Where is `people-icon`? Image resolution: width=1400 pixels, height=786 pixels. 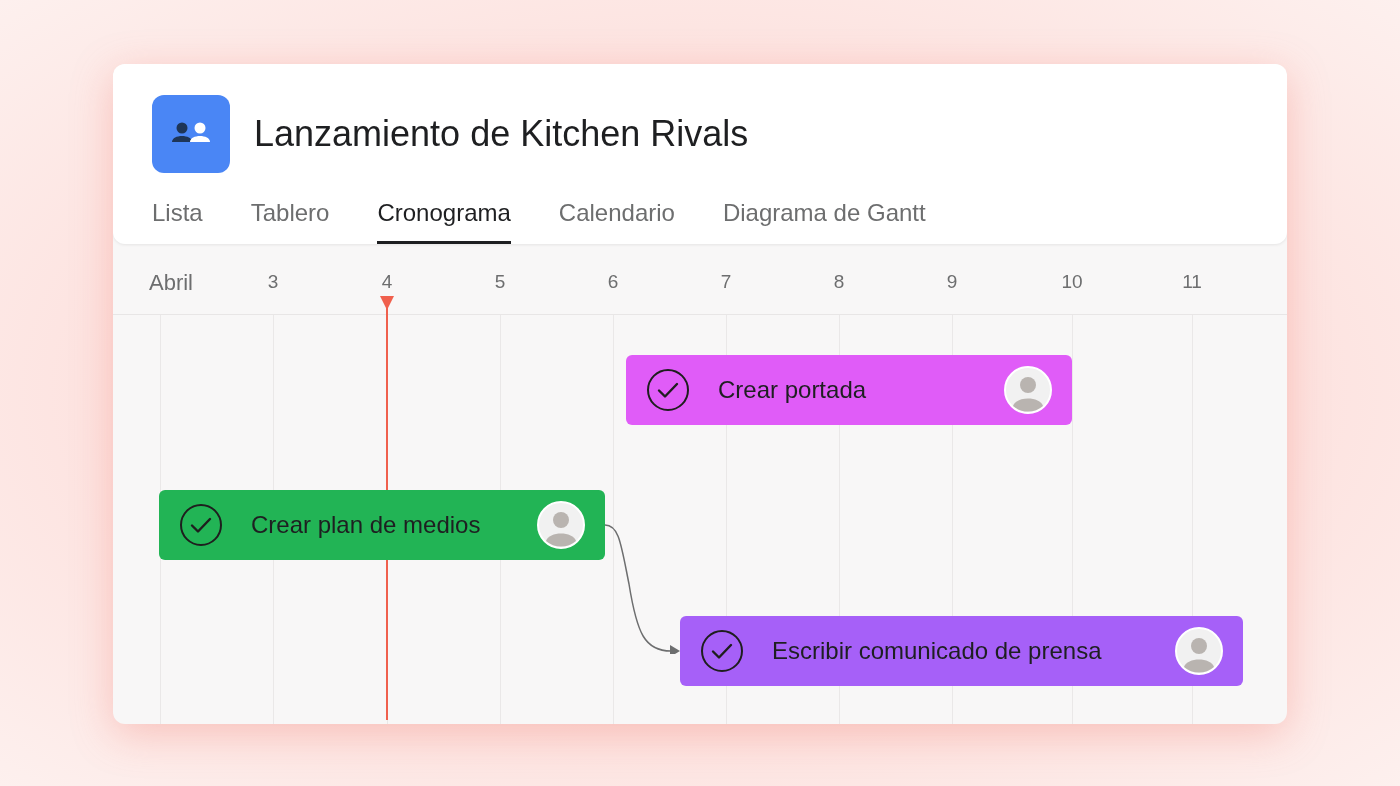 people-icon is located at coordinates (191, 134).